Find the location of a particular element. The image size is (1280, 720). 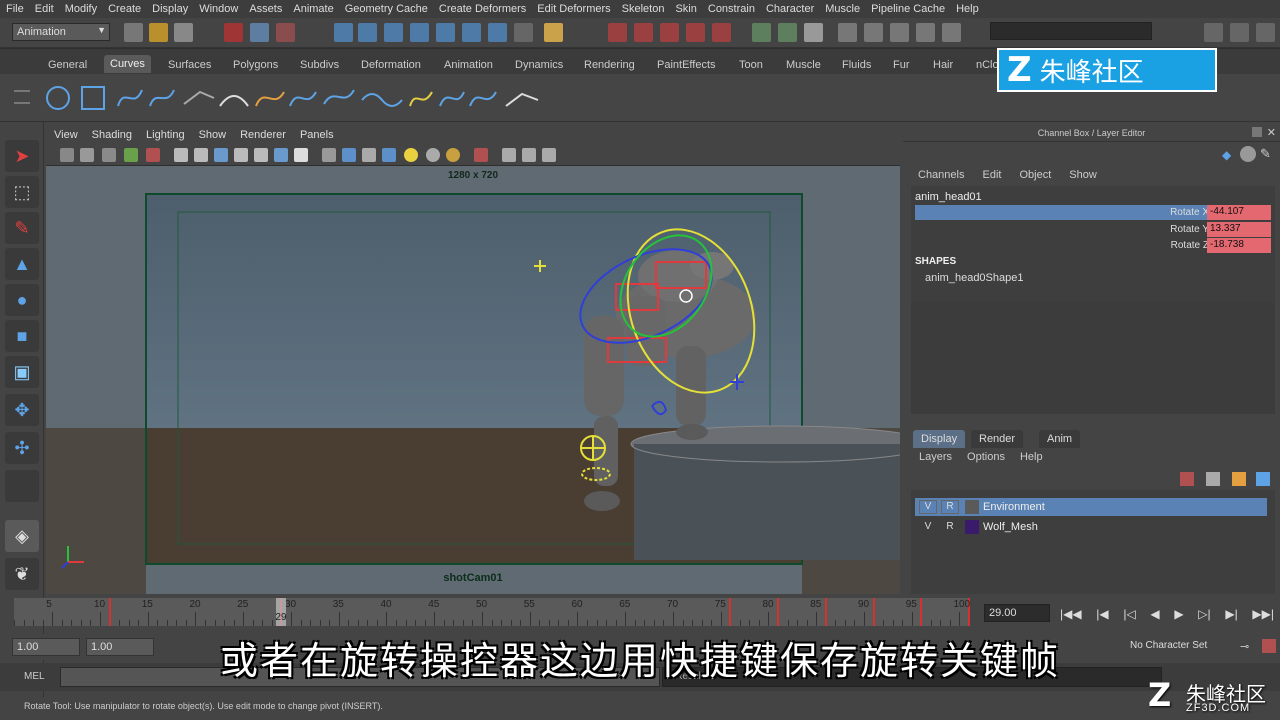

layer-row-wolf-mesh: V R Wolf_Mesh is located at coordinates (1091, 527).